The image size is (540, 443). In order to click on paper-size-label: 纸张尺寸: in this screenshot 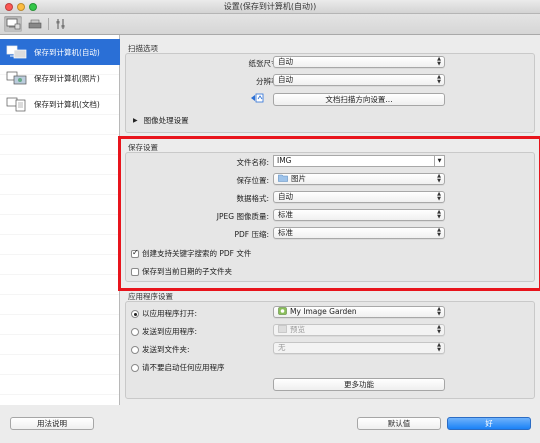, I will do `click(264, 63)`.